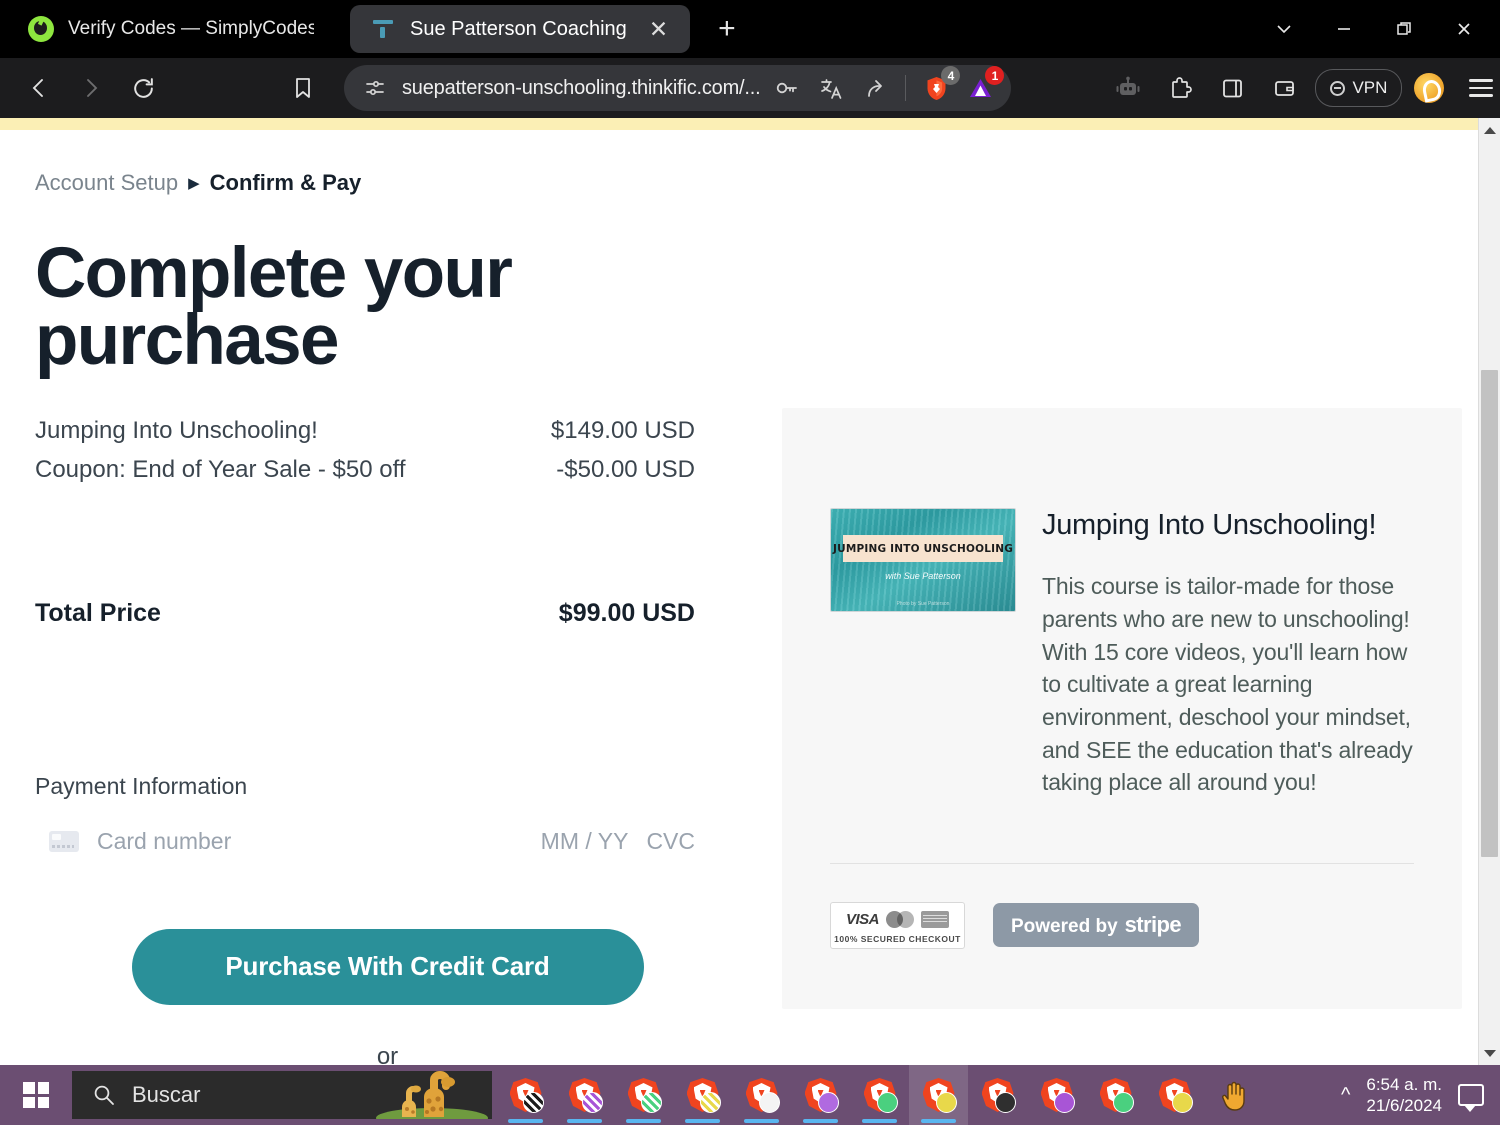  I want to click on payment-information-heading: Payment Information, so click(141, 785).